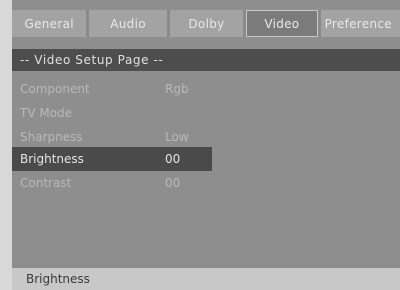  What do you see at coordinates (46, 183) in the screenshot?
I see `menu-item-label: Contrast` at bounding box center [46, 183].